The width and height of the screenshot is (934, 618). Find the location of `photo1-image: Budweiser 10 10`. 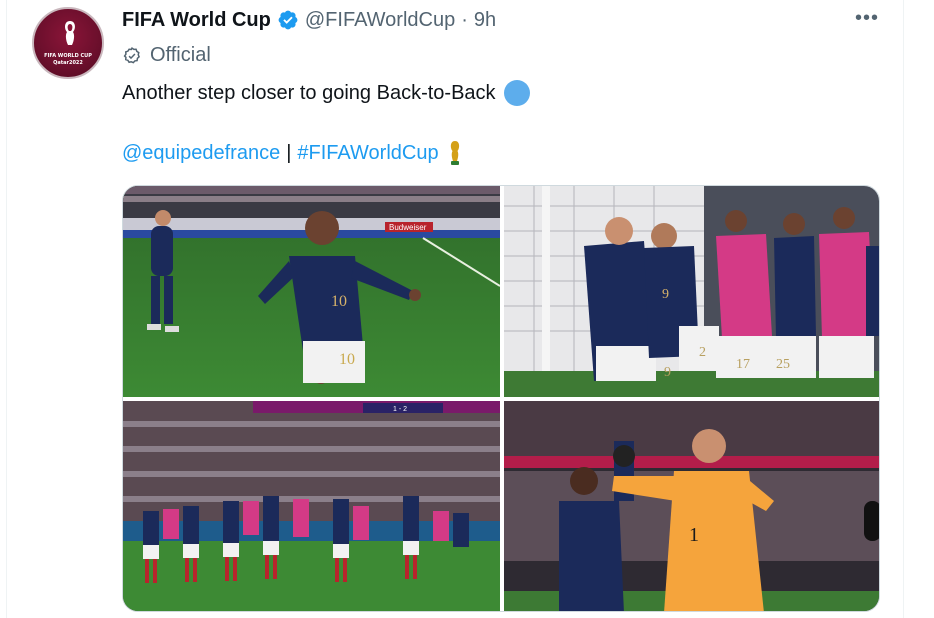

photo1-image: Budweiser 10 10 is located at coordinates (311, 291).